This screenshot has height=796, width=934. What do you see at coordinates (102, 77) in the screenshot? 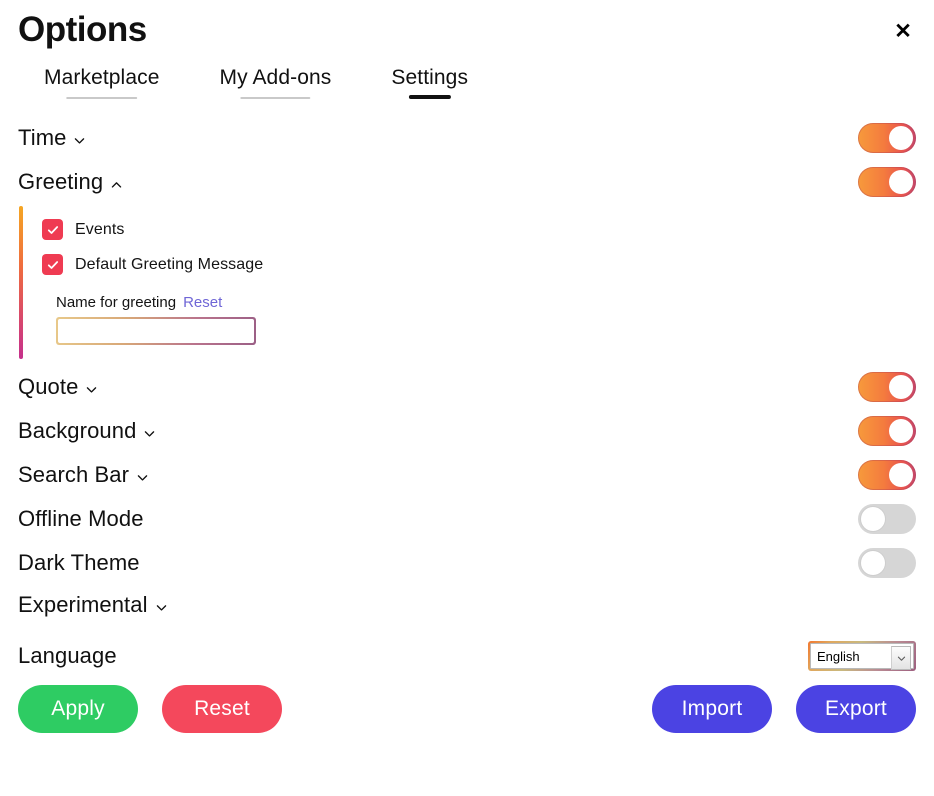
I see `tab-marketplace-label: Marketplace` at bounding box center [102, 77].